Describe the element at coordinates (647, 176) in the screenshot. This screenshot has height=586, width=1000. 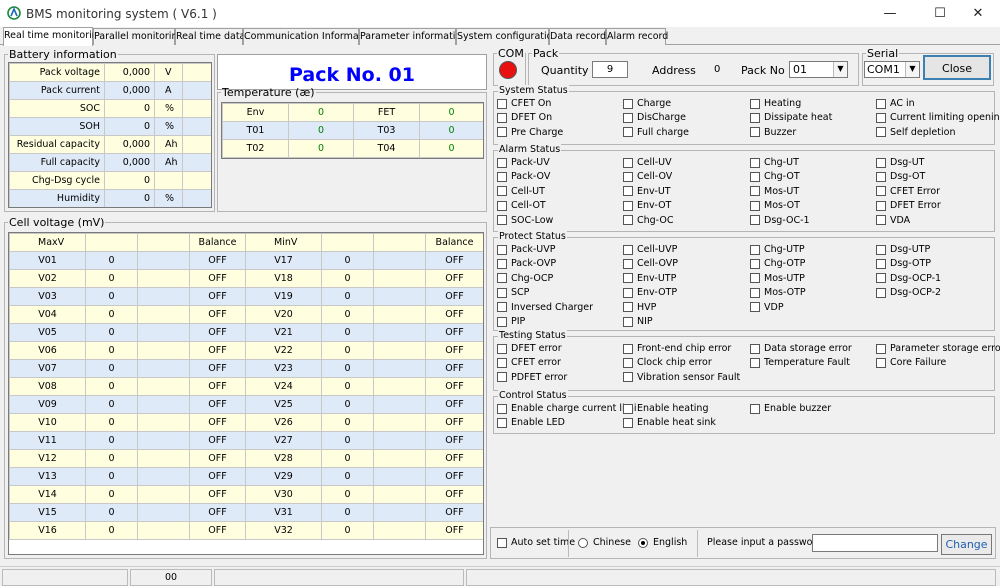
I see `status-checkbox: Cell-OV` at that location.